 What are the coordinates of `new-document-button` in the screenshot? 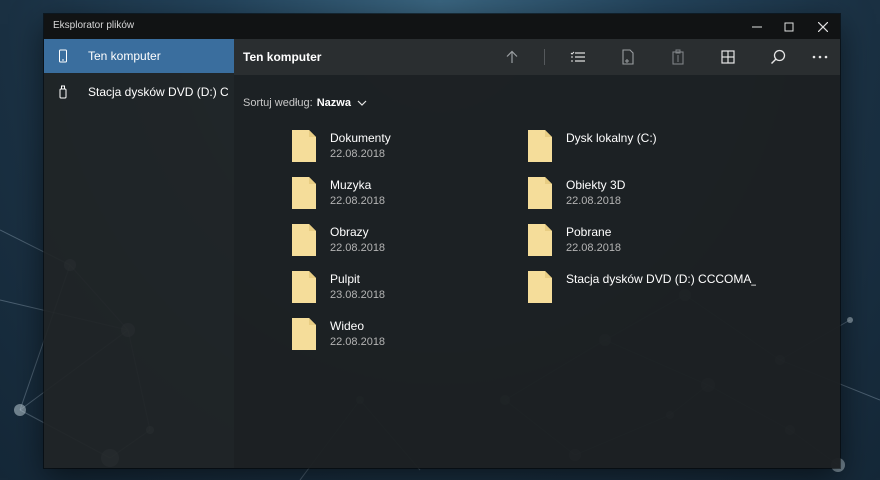 It's located at (628, 57).